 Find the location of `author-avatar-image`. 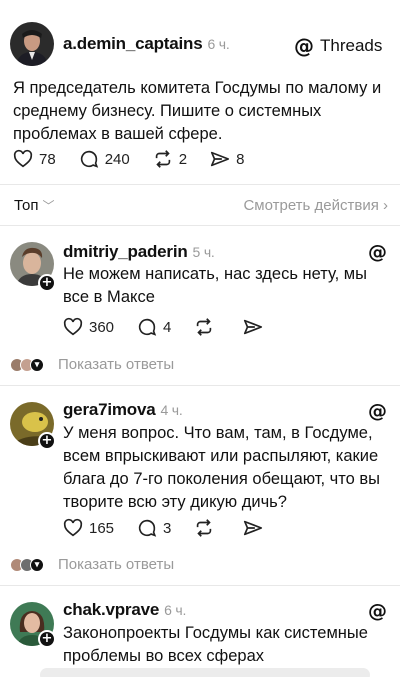

author-avatar-image is located at coordinates (32, 44).